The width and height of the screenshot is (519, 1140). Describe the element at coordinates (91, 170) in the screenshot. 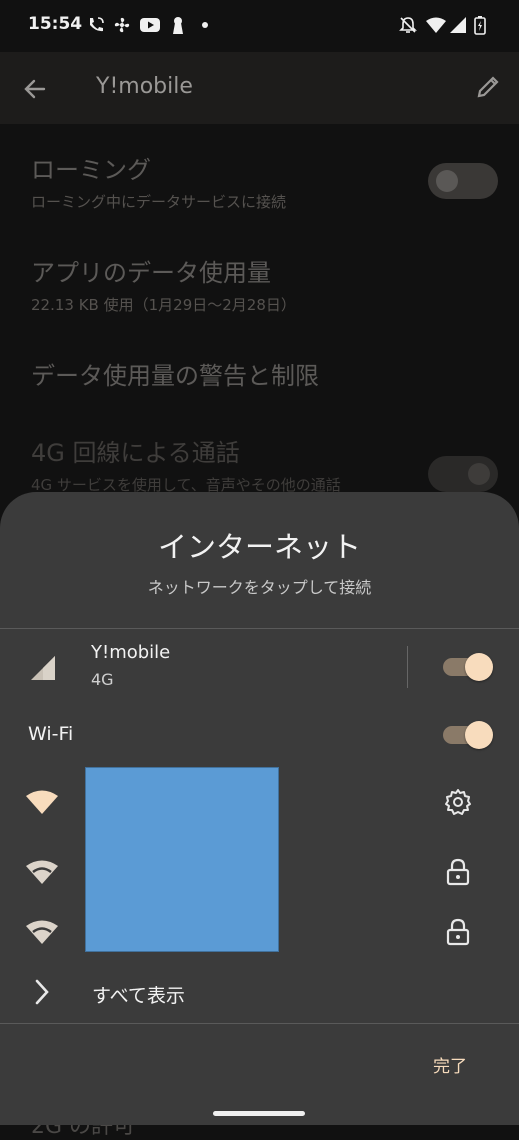

I see `setting-title: ローミング` at that location.